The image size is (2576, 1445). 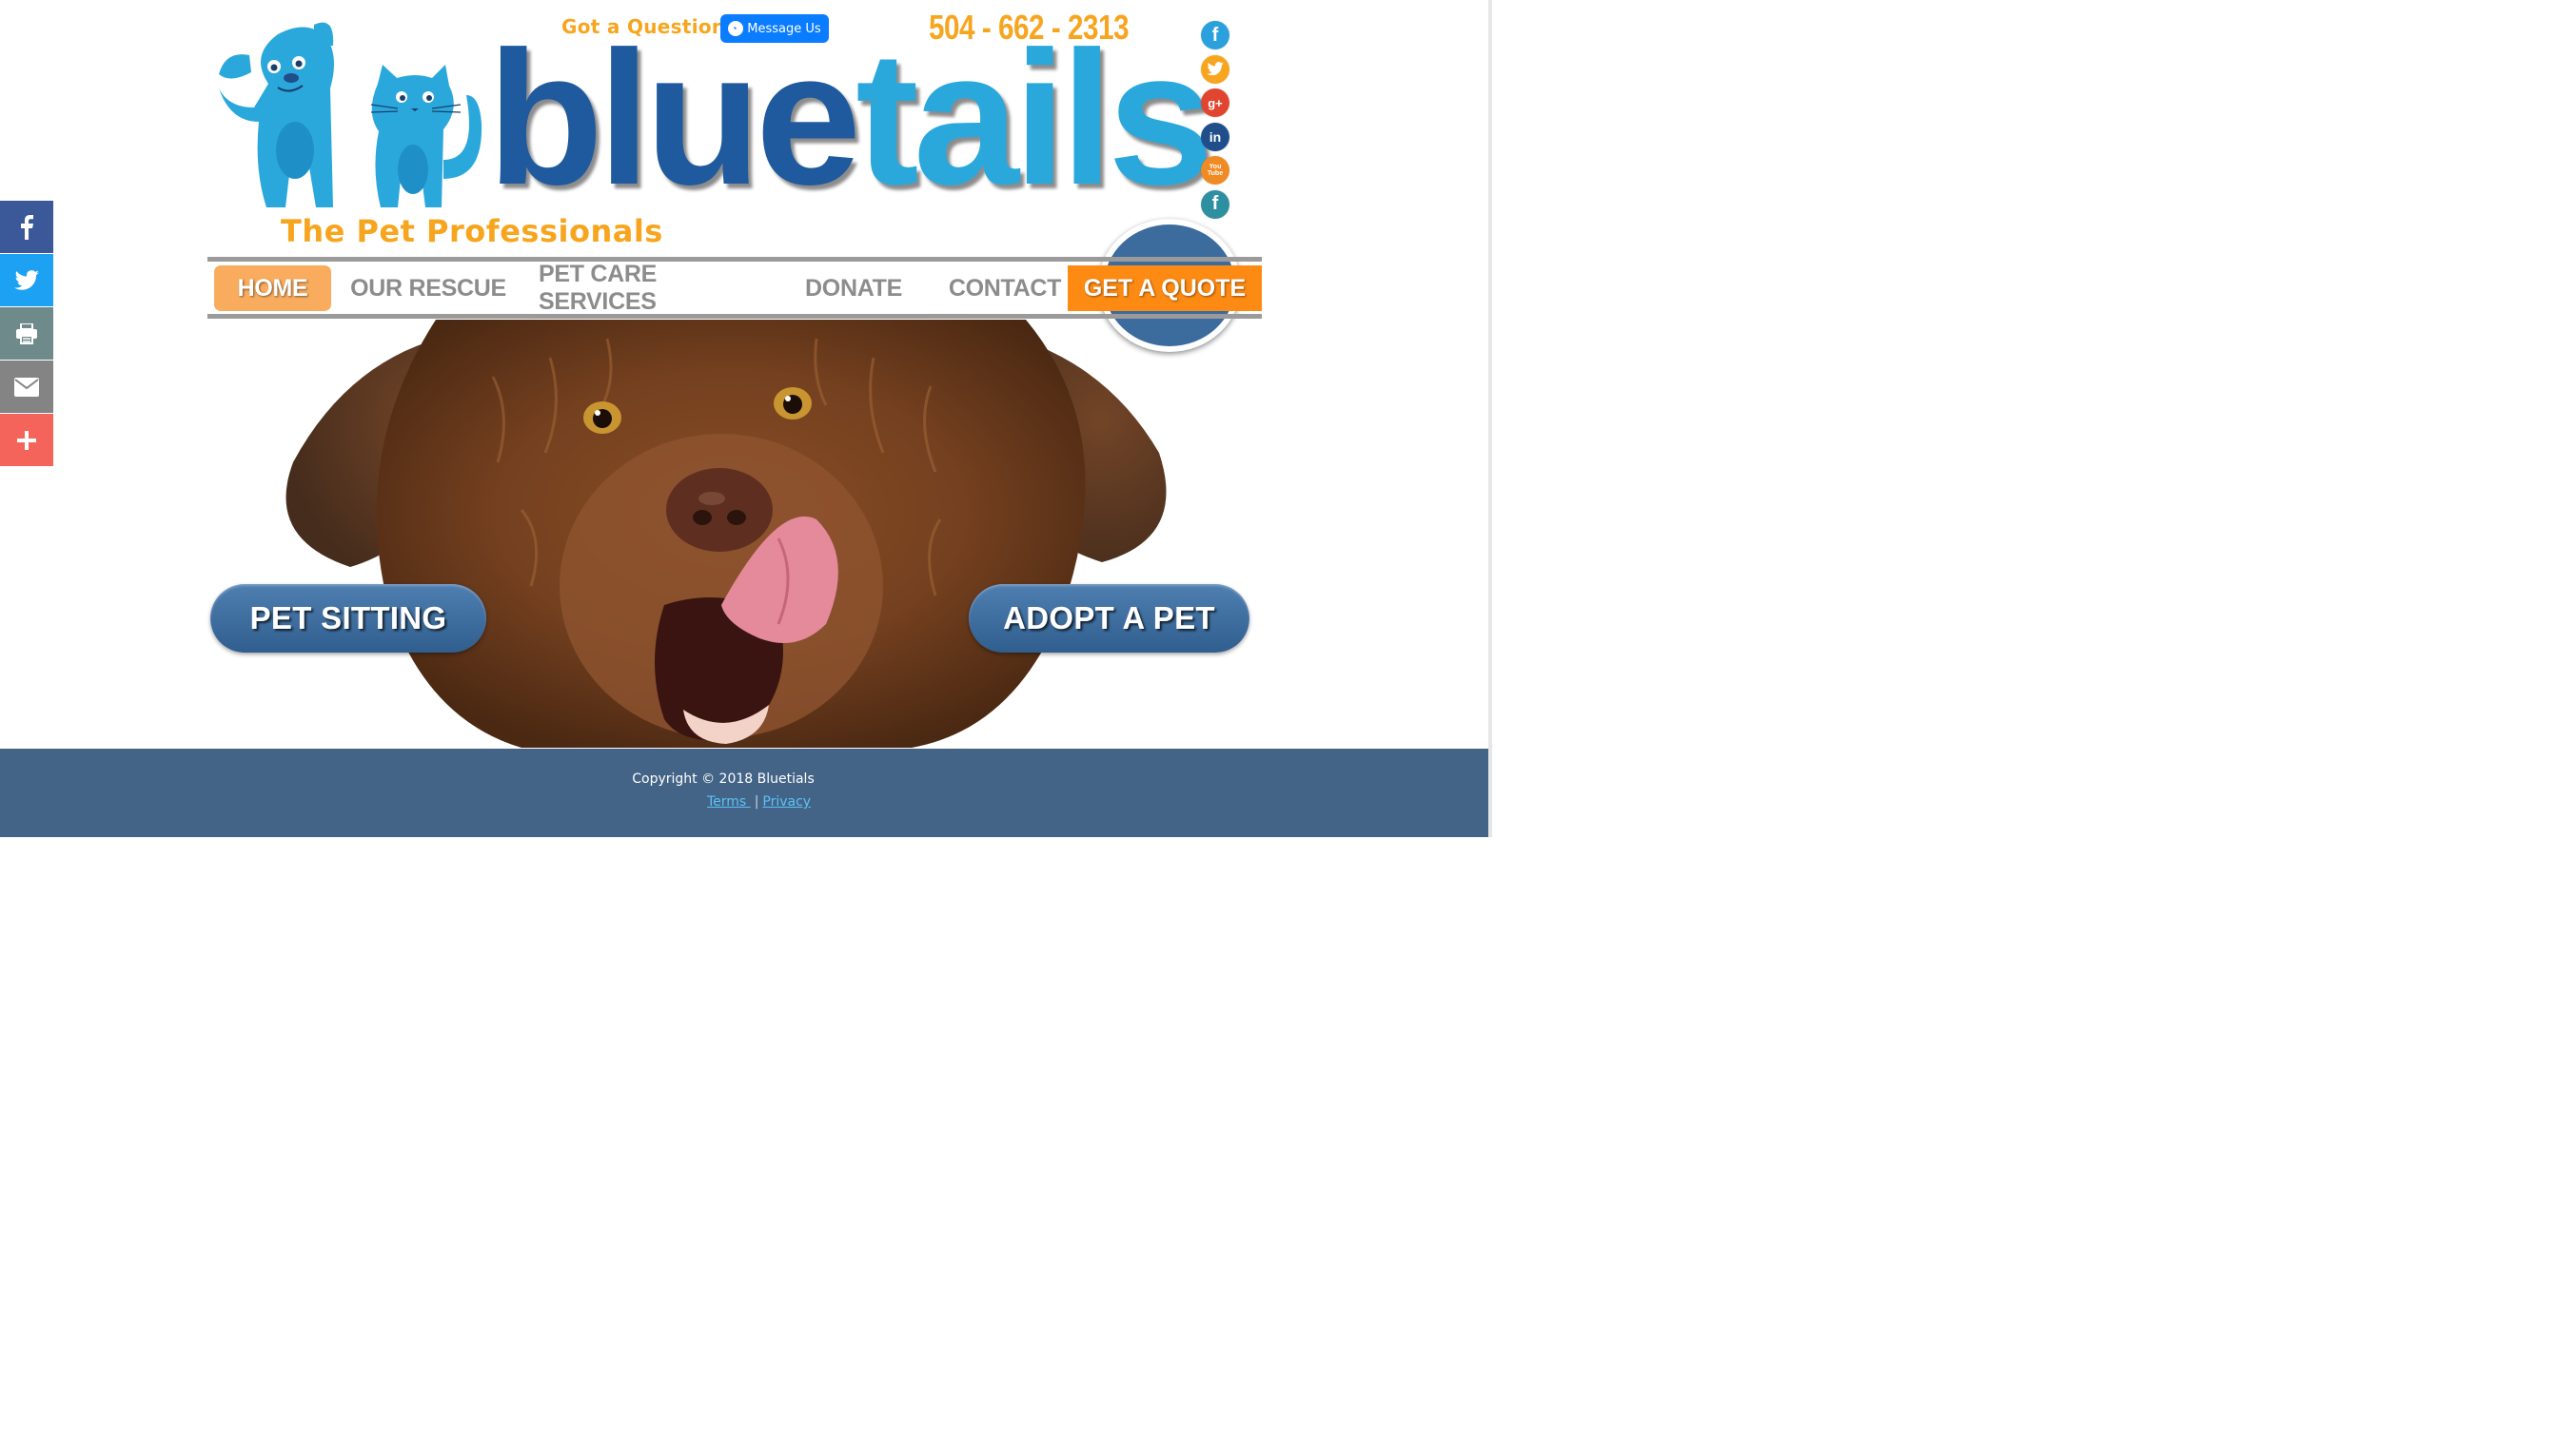 I want to click on youtube-link: You Tube, so click(x=1215, y=170).